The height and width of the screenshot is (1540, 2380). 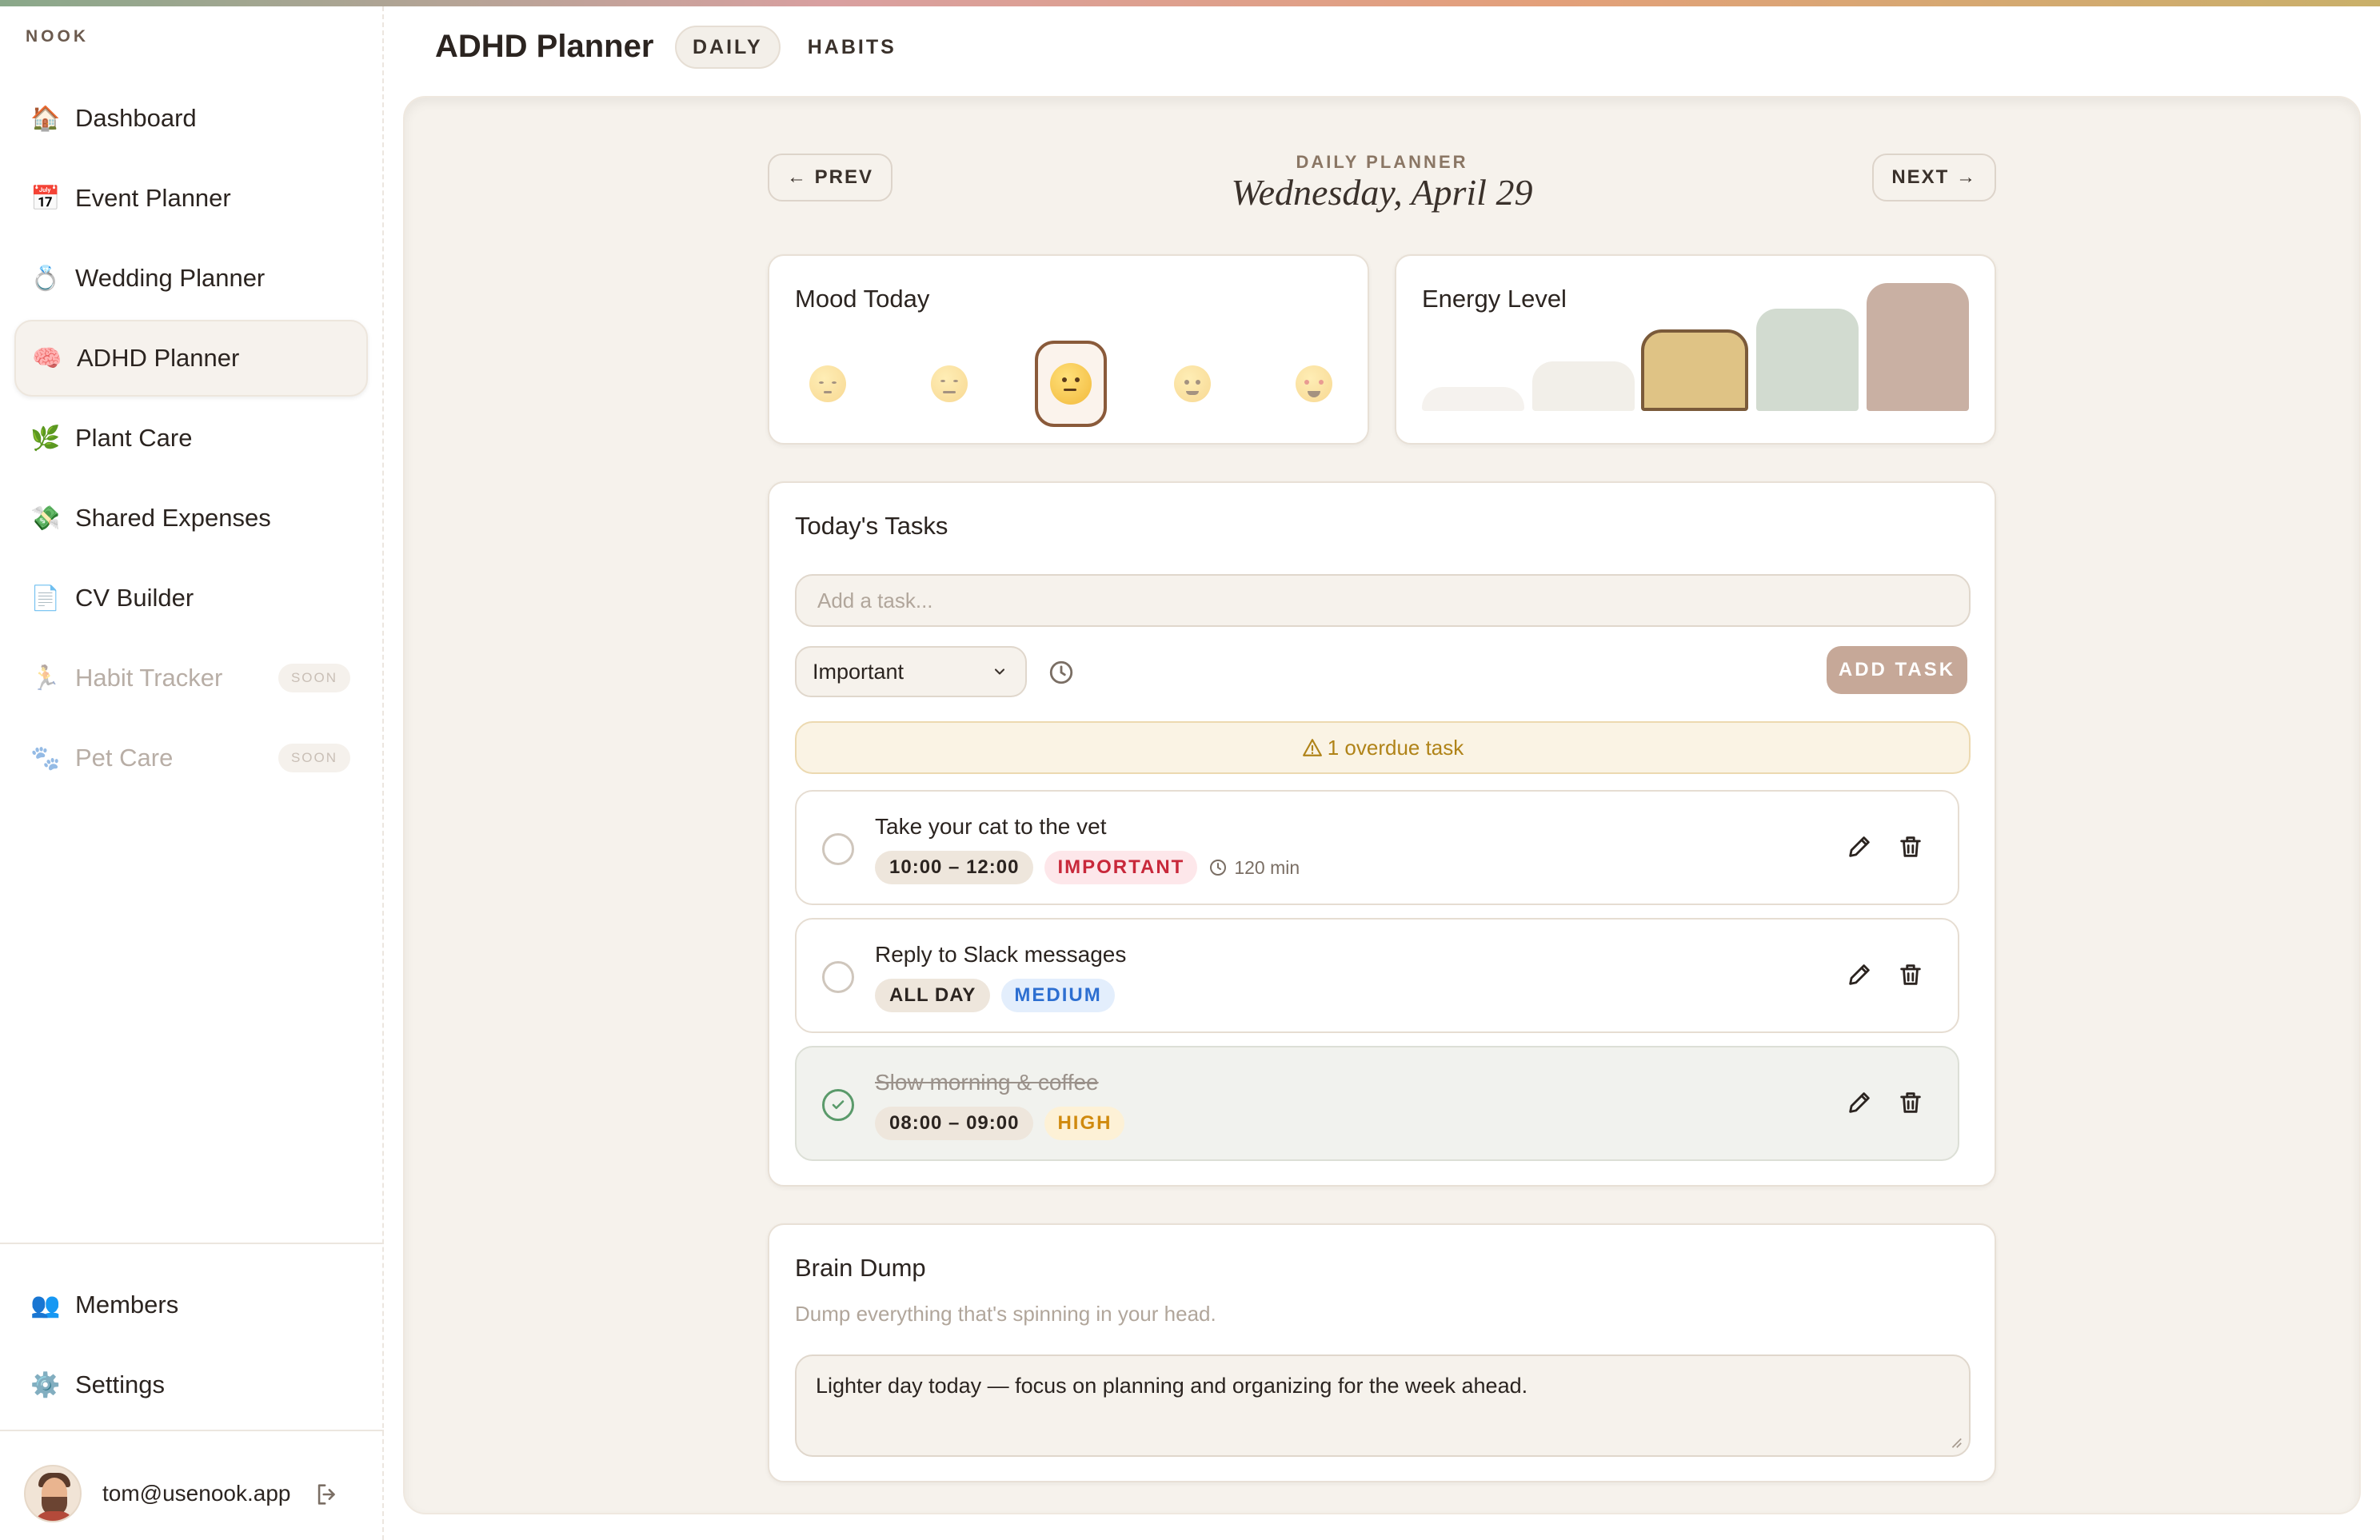 I want to click on mood-option-star-struck, so click(x=1314, y=384).